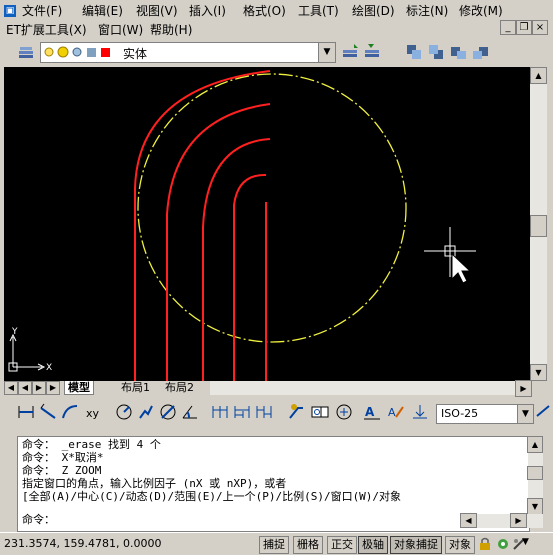 The height and width of the screenshot is (555, 553). What do you see at coordinates (83, 543) in the screenshot?
I see `coordinate-readout: 231.3574, 159.4781, 0.0000` at bounding box center [83, 543].